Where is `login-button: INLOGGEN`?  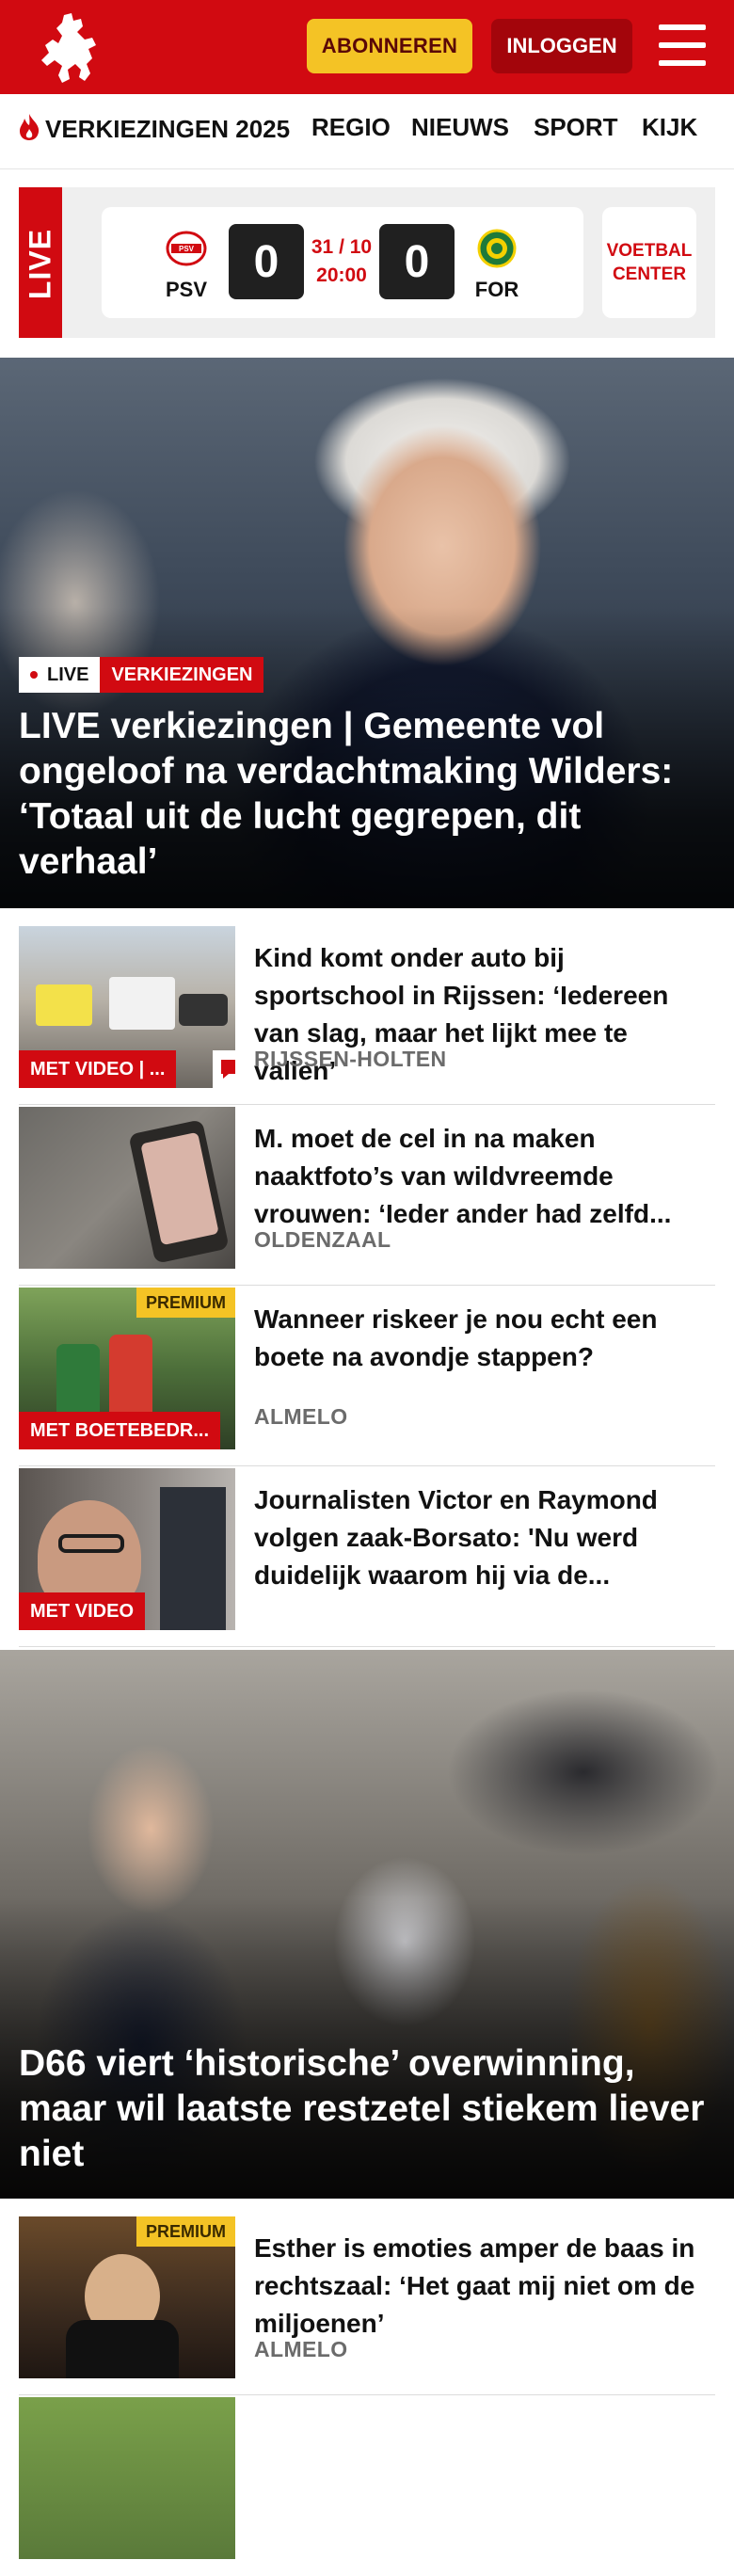 login-button: INLOGGEN is located at coordinates (561, 46).